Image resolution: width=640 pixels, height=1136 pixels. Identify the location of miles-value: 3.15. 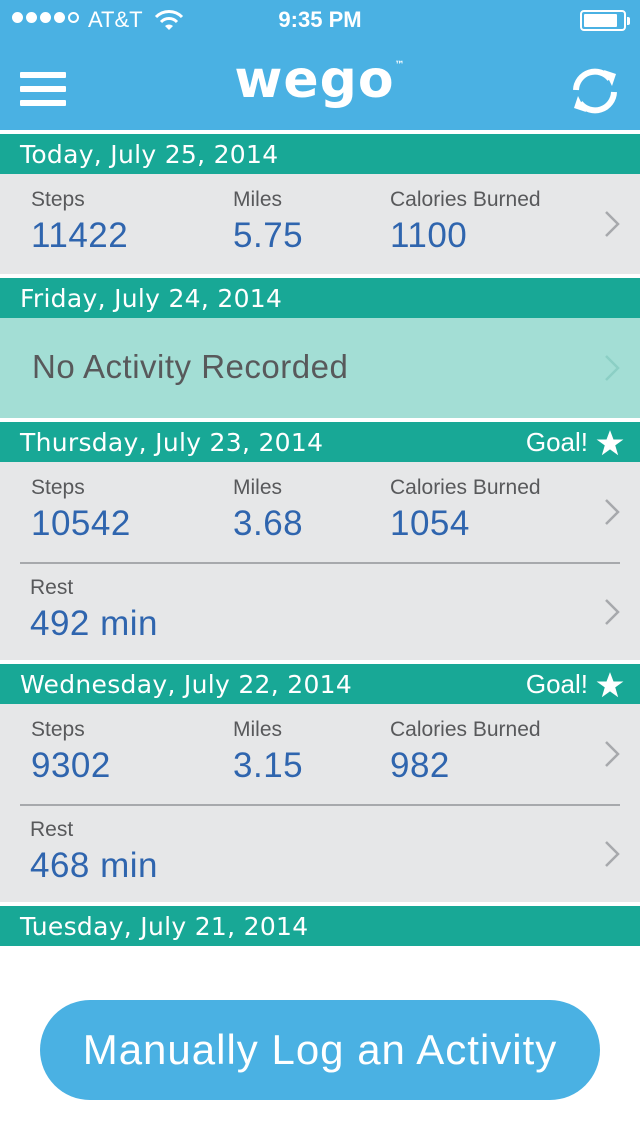
(268, 765).